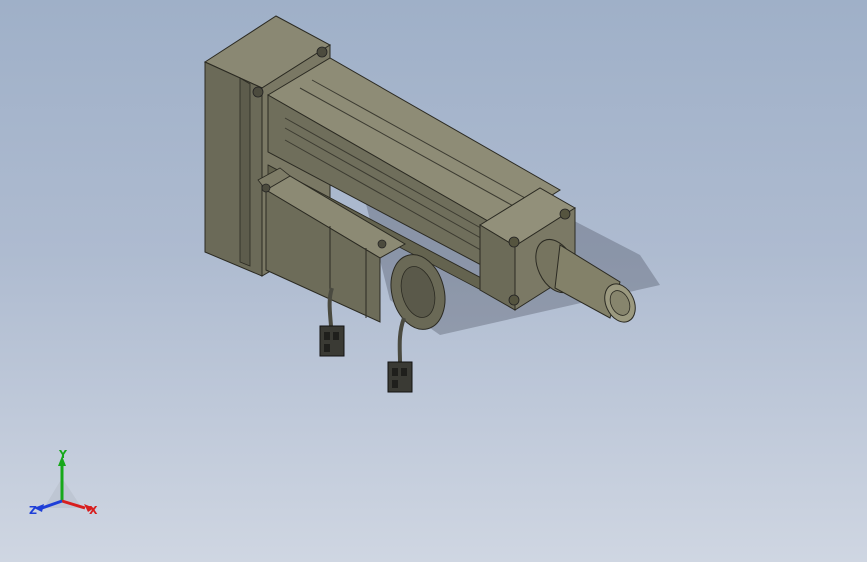 The width and height of the screenshot is (867, 562). I want to click on y-axis-label: Y, so click(63, 454).